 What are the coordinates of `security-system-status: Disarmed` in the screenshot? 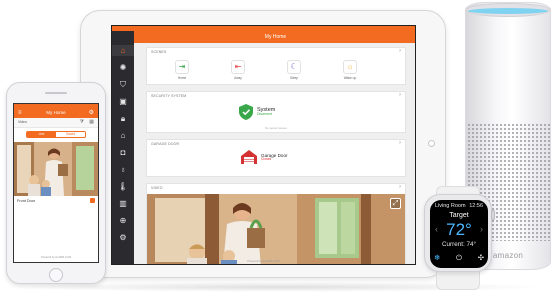 It's located at (264, 114).